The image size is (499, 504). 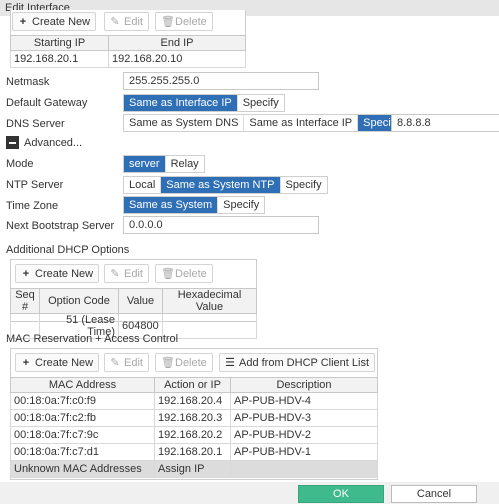 What do you see at coordinates (221, 185) in the screenshot?
I see `ntp-option-system: Same as System NTP` at bounding box center [221, 185].